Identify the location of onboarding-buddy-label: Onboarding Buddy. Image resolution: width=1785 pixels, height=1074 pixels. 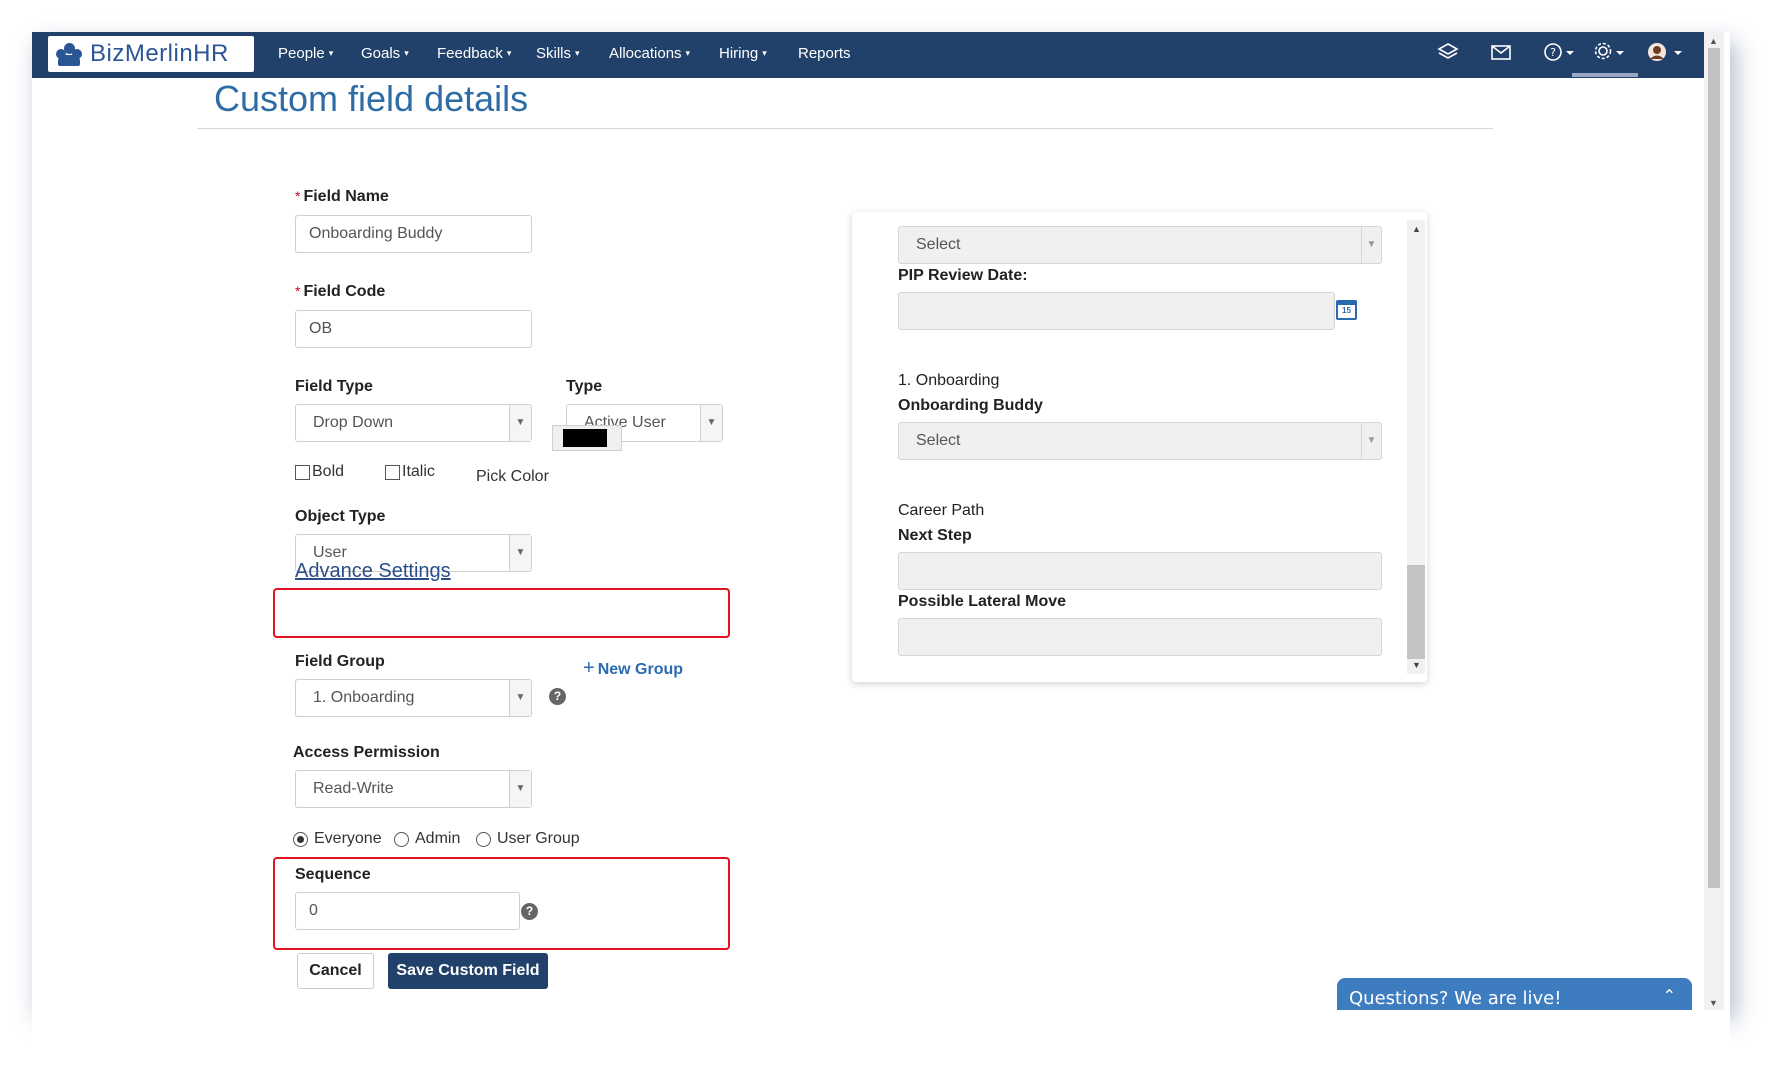
(970, 405).